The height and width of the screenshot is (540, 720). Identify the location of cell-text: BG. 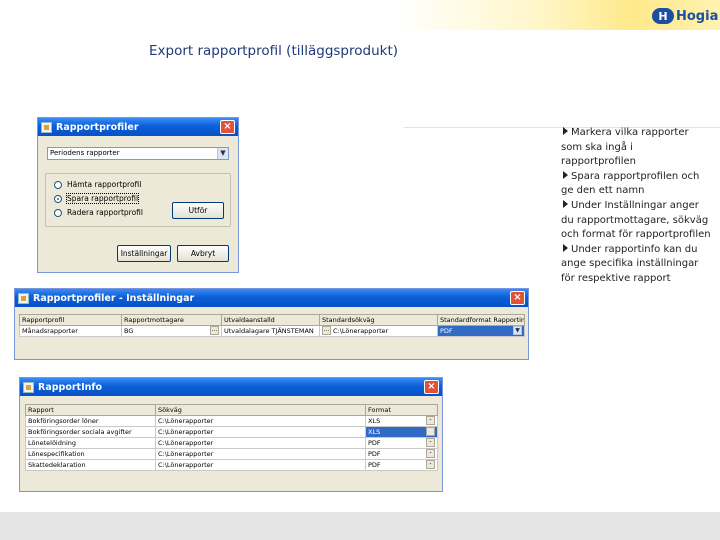
(129, 331).